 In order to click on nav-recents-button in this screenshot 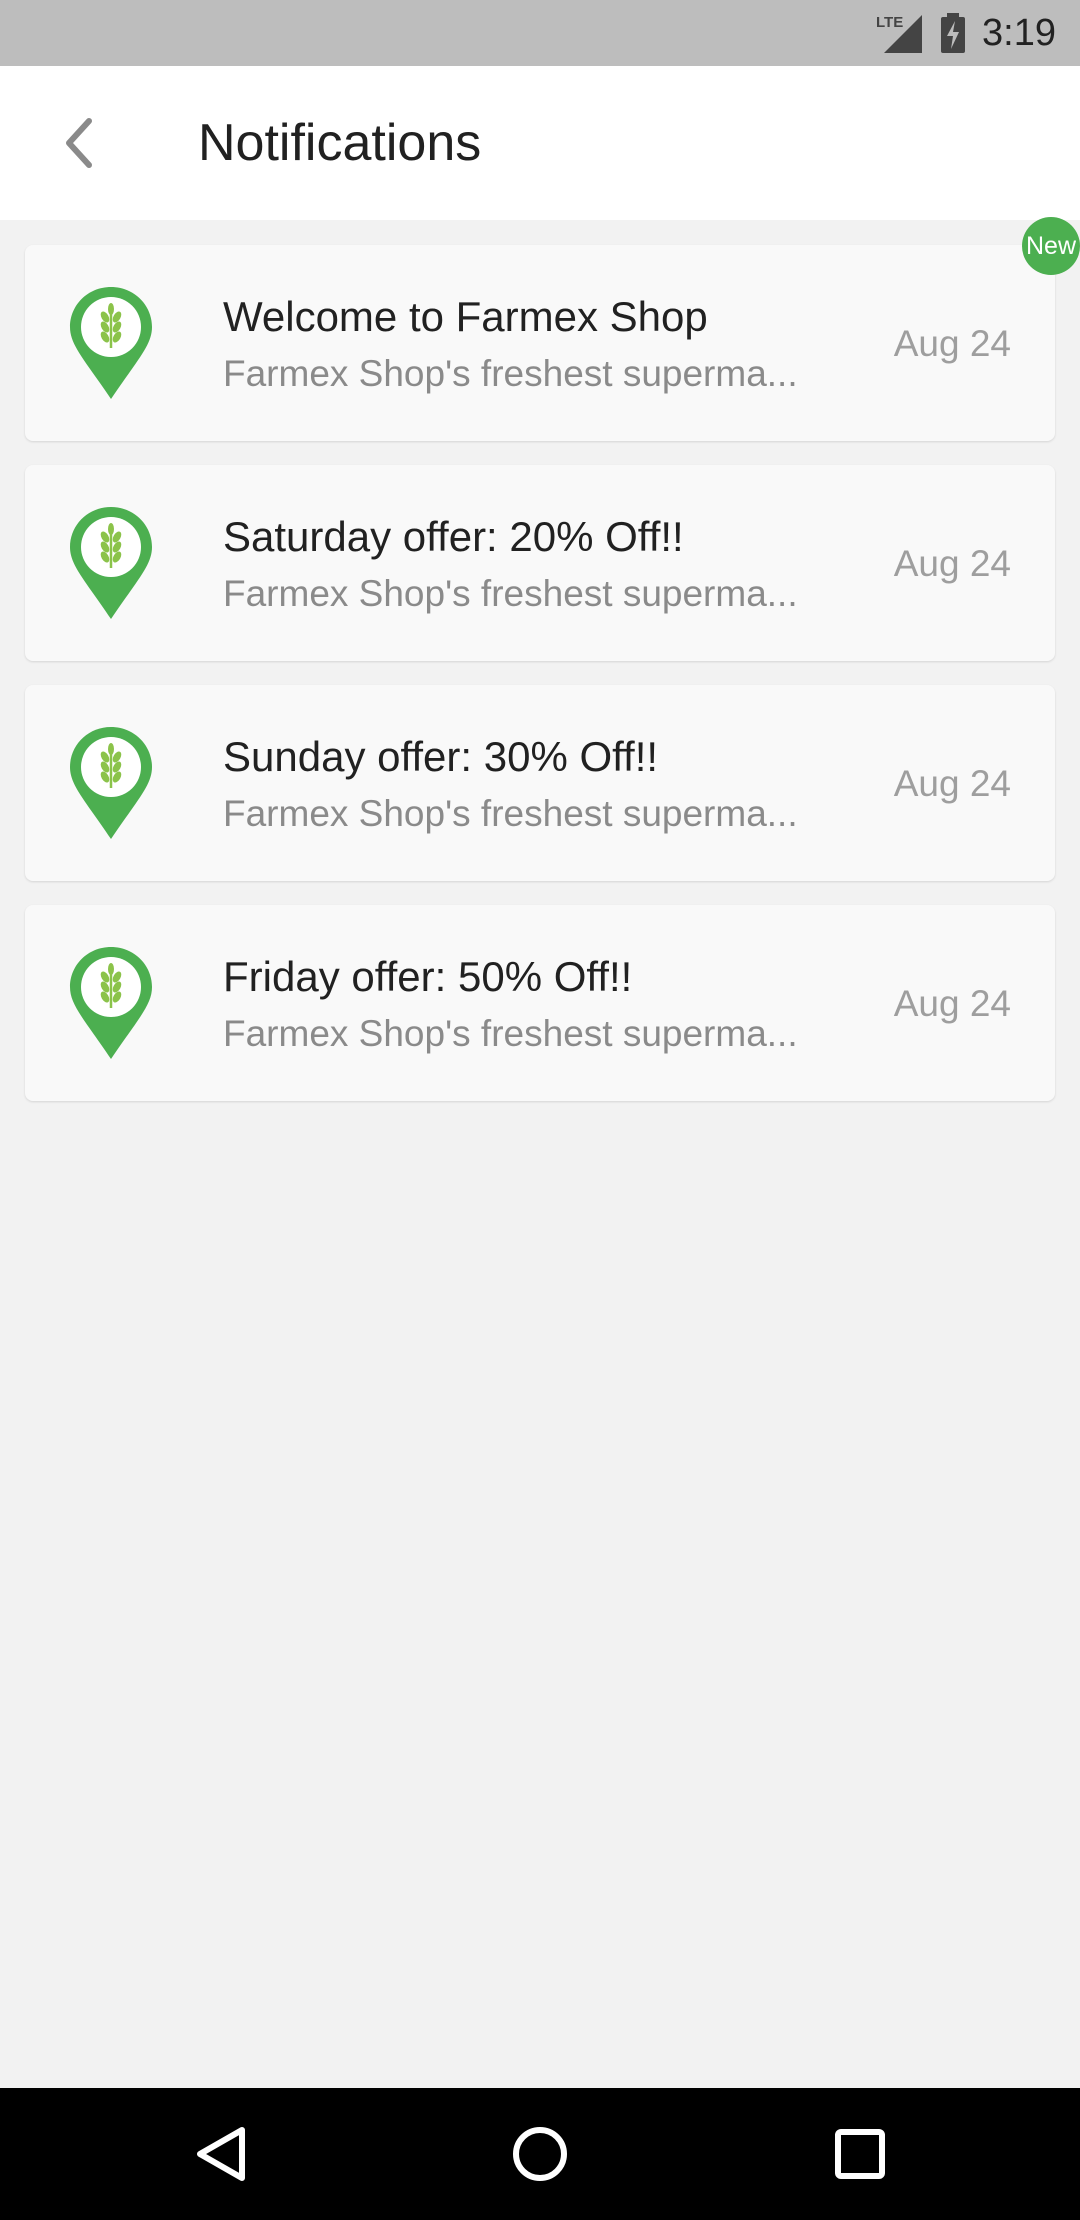, I will do `click(860, 2154)`.